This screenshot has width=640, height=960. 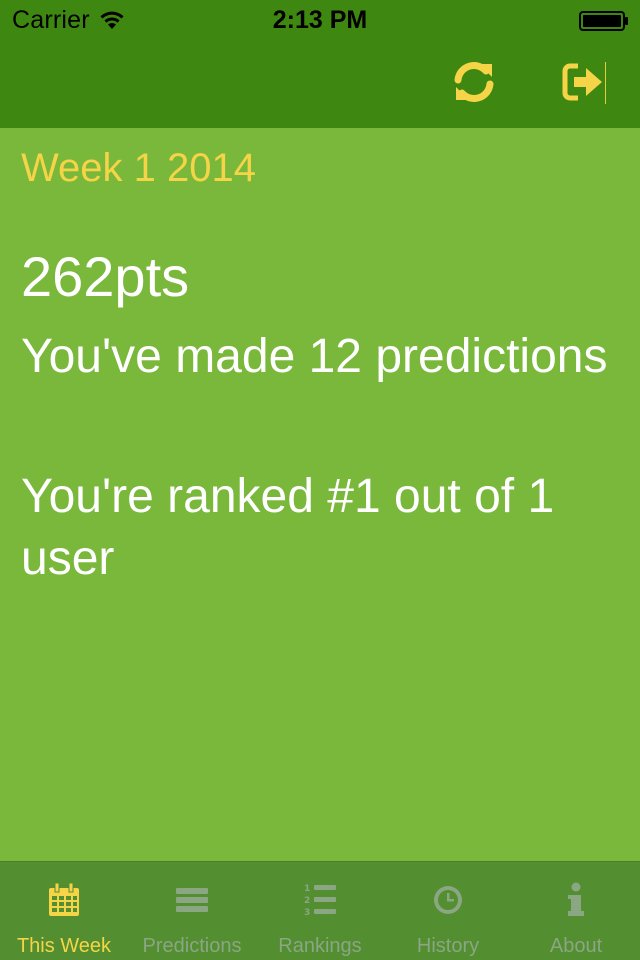 What do you see at coordinates (192, 946) in the screenshot?
I see `tab-label: Predictions` at bounding box center [192, 946].